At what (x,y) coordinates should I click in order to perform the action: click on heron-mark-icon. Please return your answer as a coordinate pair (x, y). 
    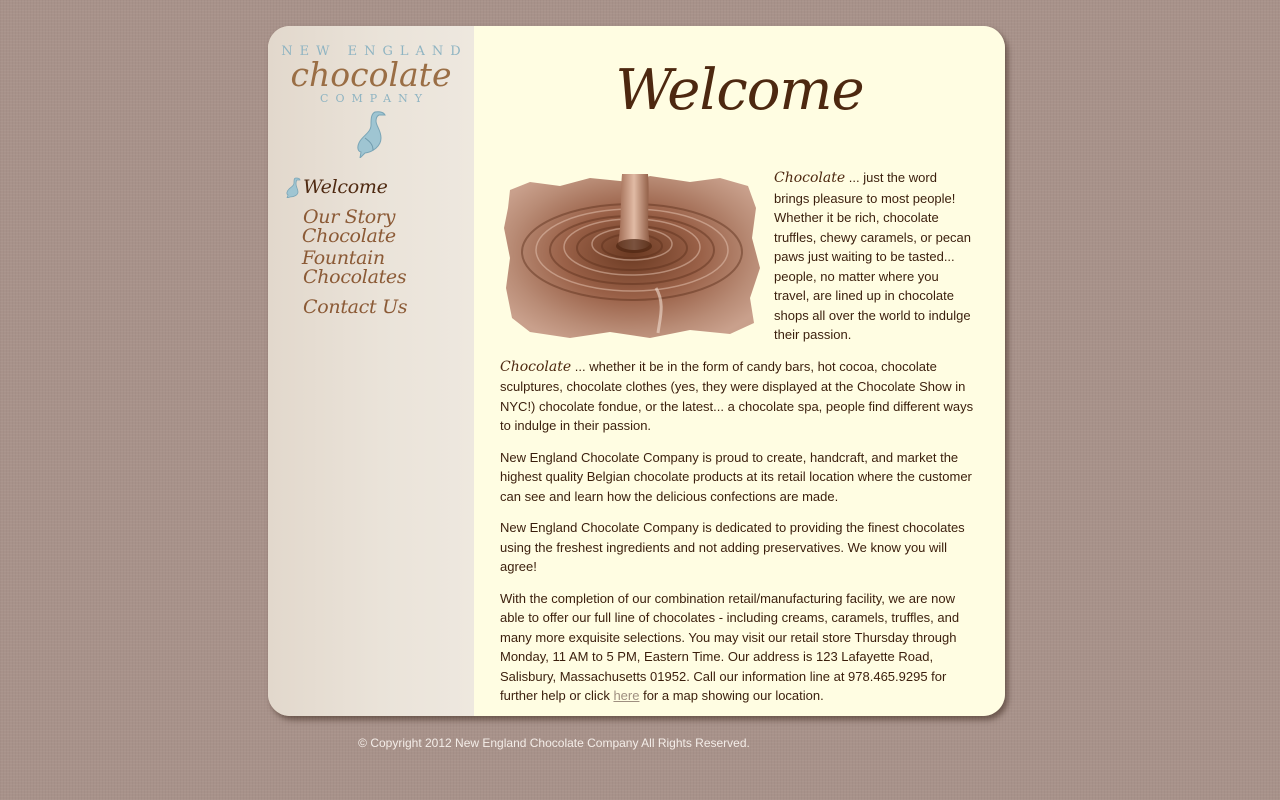
    Looking at the image, I should click on (293, 187).